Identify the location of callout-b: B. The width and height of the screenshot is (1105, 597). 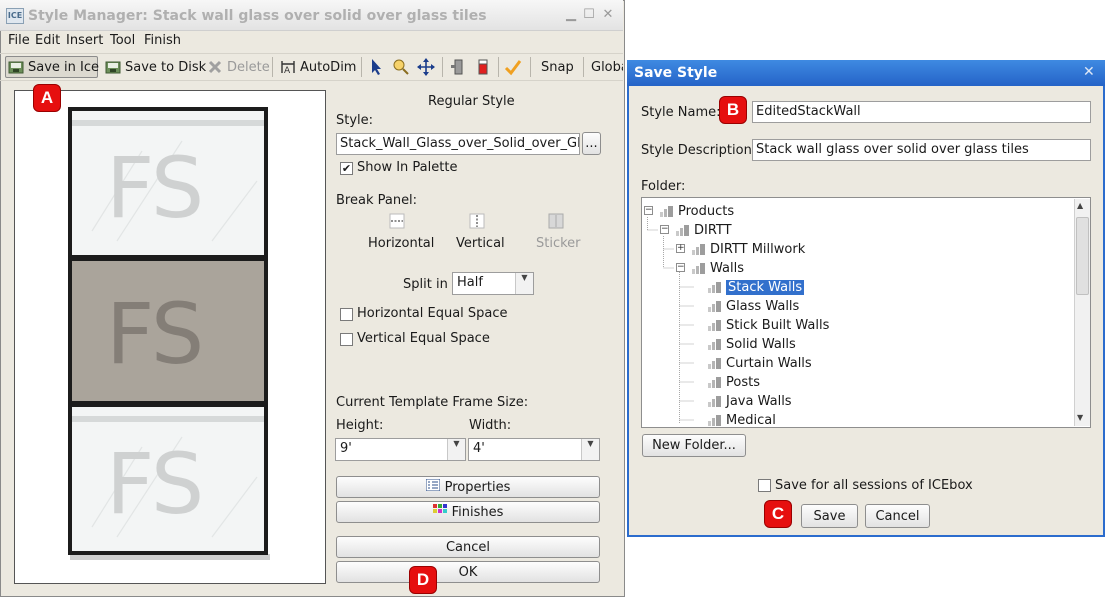
(733, 110).